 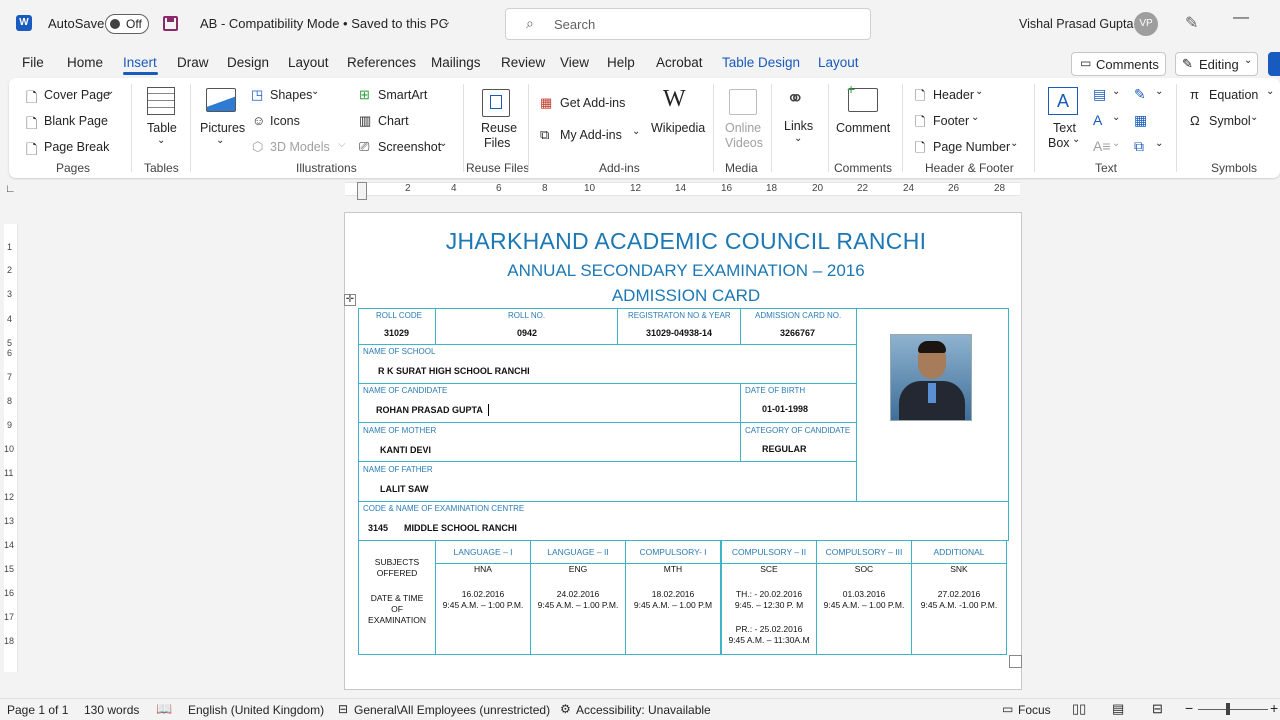 What do you see at coordinates (350, 300) in the screenshot?
I see `table-move-handle: ✛` at bounding box center [350, 300].